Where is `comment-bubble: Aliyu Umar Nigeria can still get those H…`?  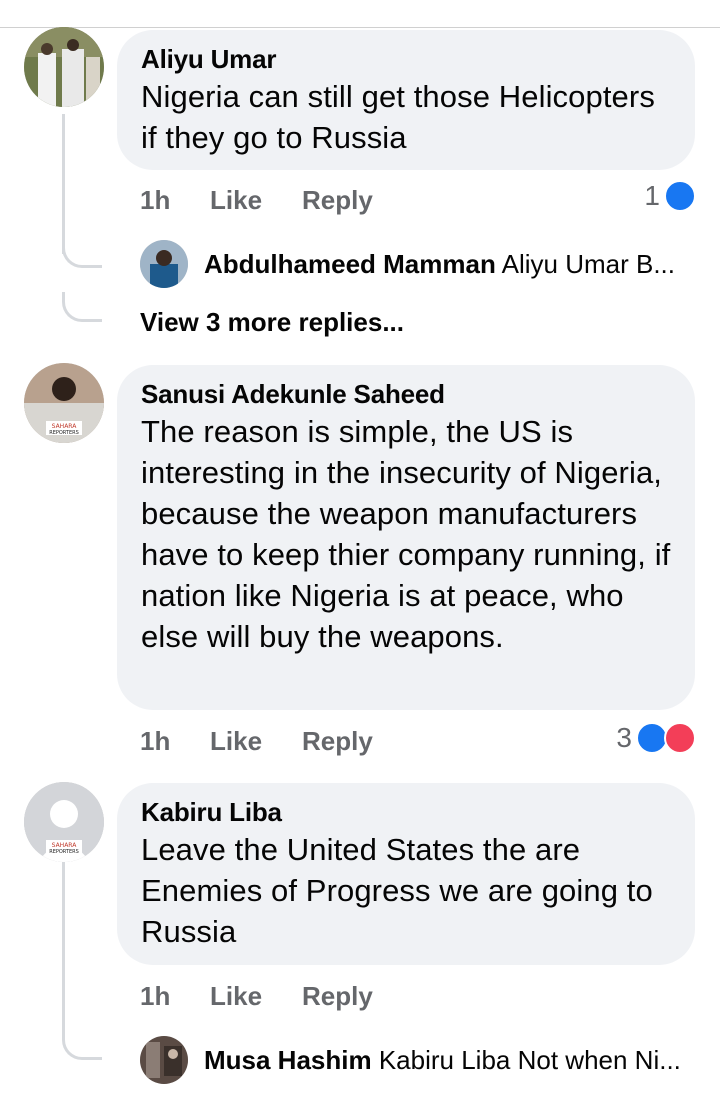
comment-bubble: Aliyu Umar Nigeria can still get those H… is located at coordinates (406, 100).